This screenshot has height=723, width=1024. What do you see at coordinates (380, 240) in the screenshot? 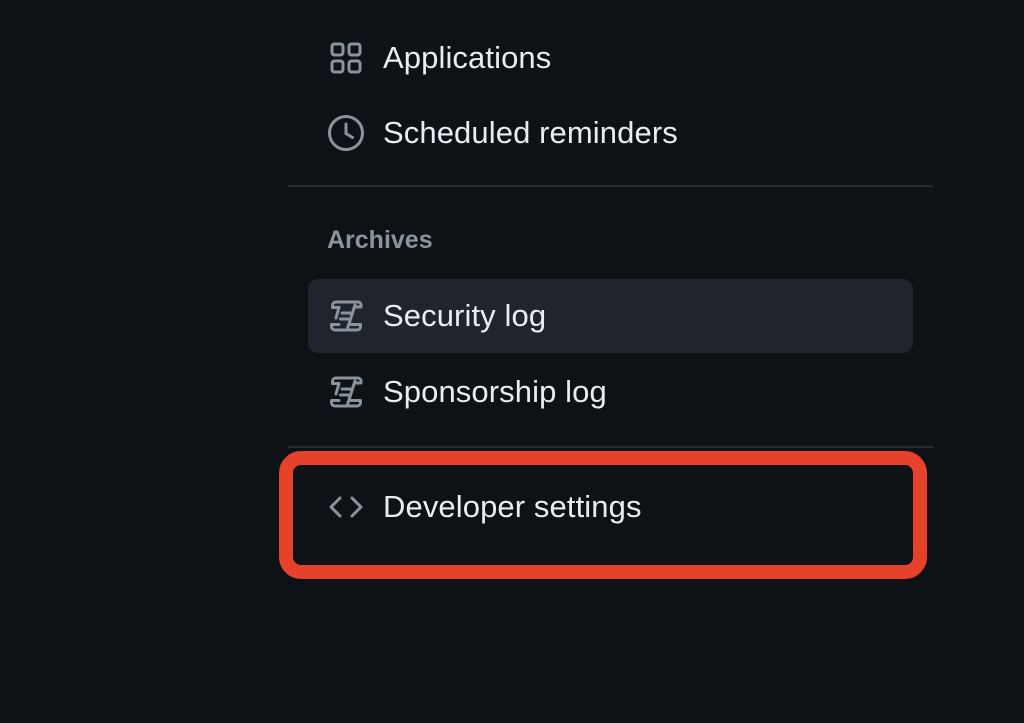
I see `section-heading-archives: Archives` at bounding box center [380, 240].